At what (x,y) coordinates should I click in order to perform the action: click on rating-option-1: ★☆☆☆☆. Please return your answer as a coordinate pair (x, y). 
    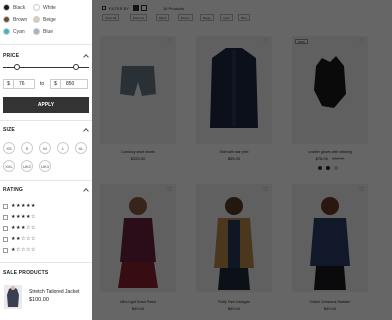
    Looking at the image, I should click on (19, 250).